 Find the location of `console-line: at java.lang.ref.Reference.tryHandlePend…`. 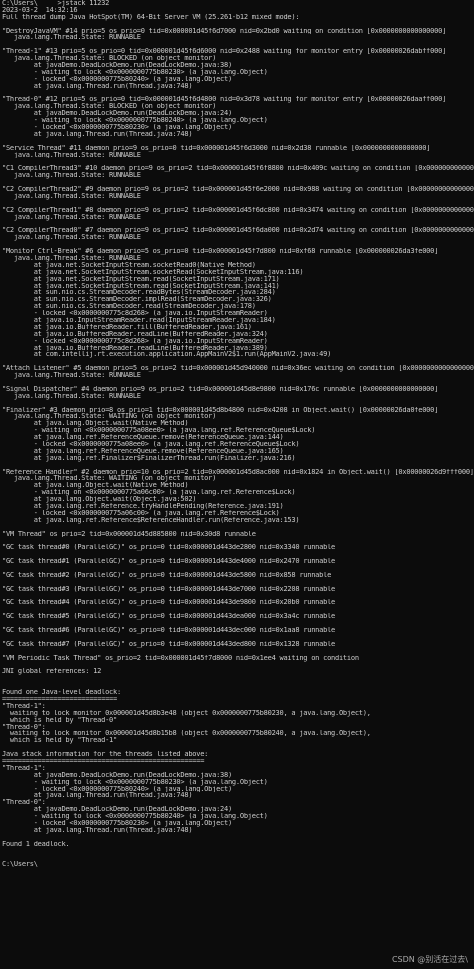

console-line: at java.lang.ref.Reference.tryHandlePend… is located at coordinates (143, 506).